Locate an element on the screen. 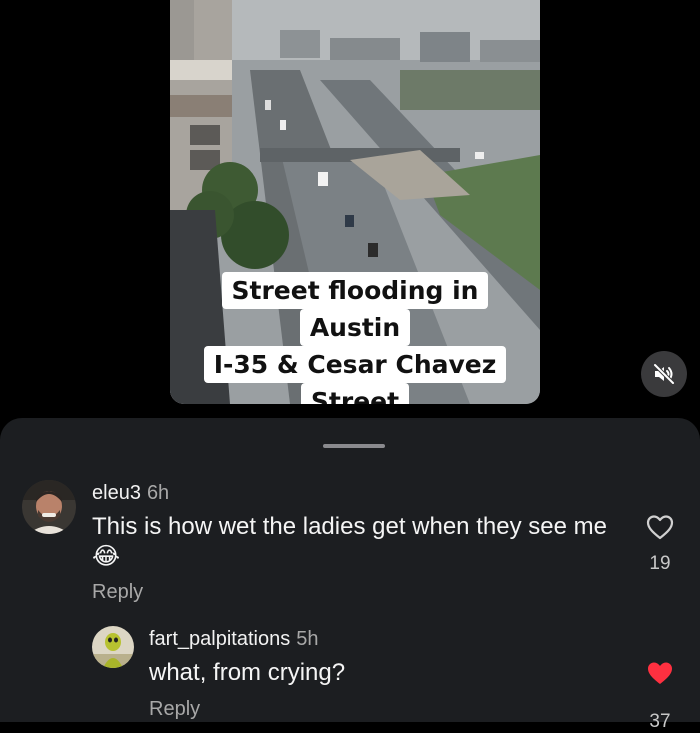 The image size is (700, 733). caption-line: Street flooding in is located at coordinates (355, 290).